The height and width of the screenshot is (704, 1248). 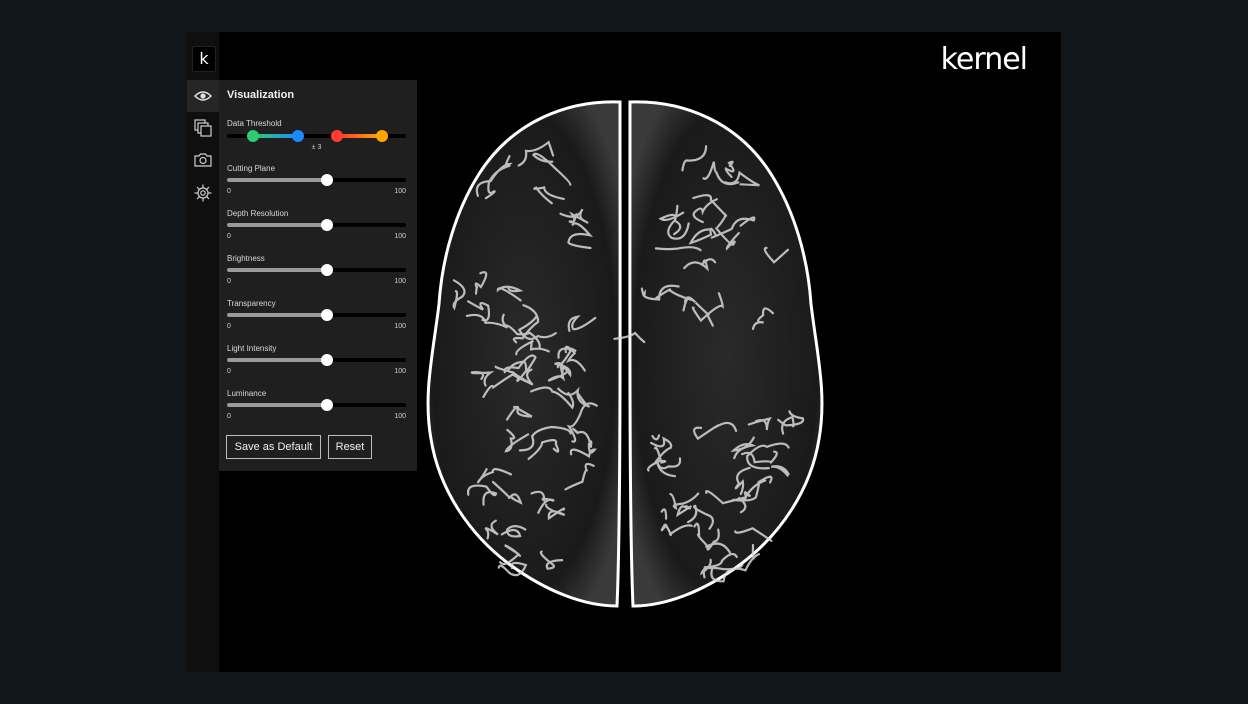 I want to click on light-intensity-max-label: 100, so click(x=400, y=371).